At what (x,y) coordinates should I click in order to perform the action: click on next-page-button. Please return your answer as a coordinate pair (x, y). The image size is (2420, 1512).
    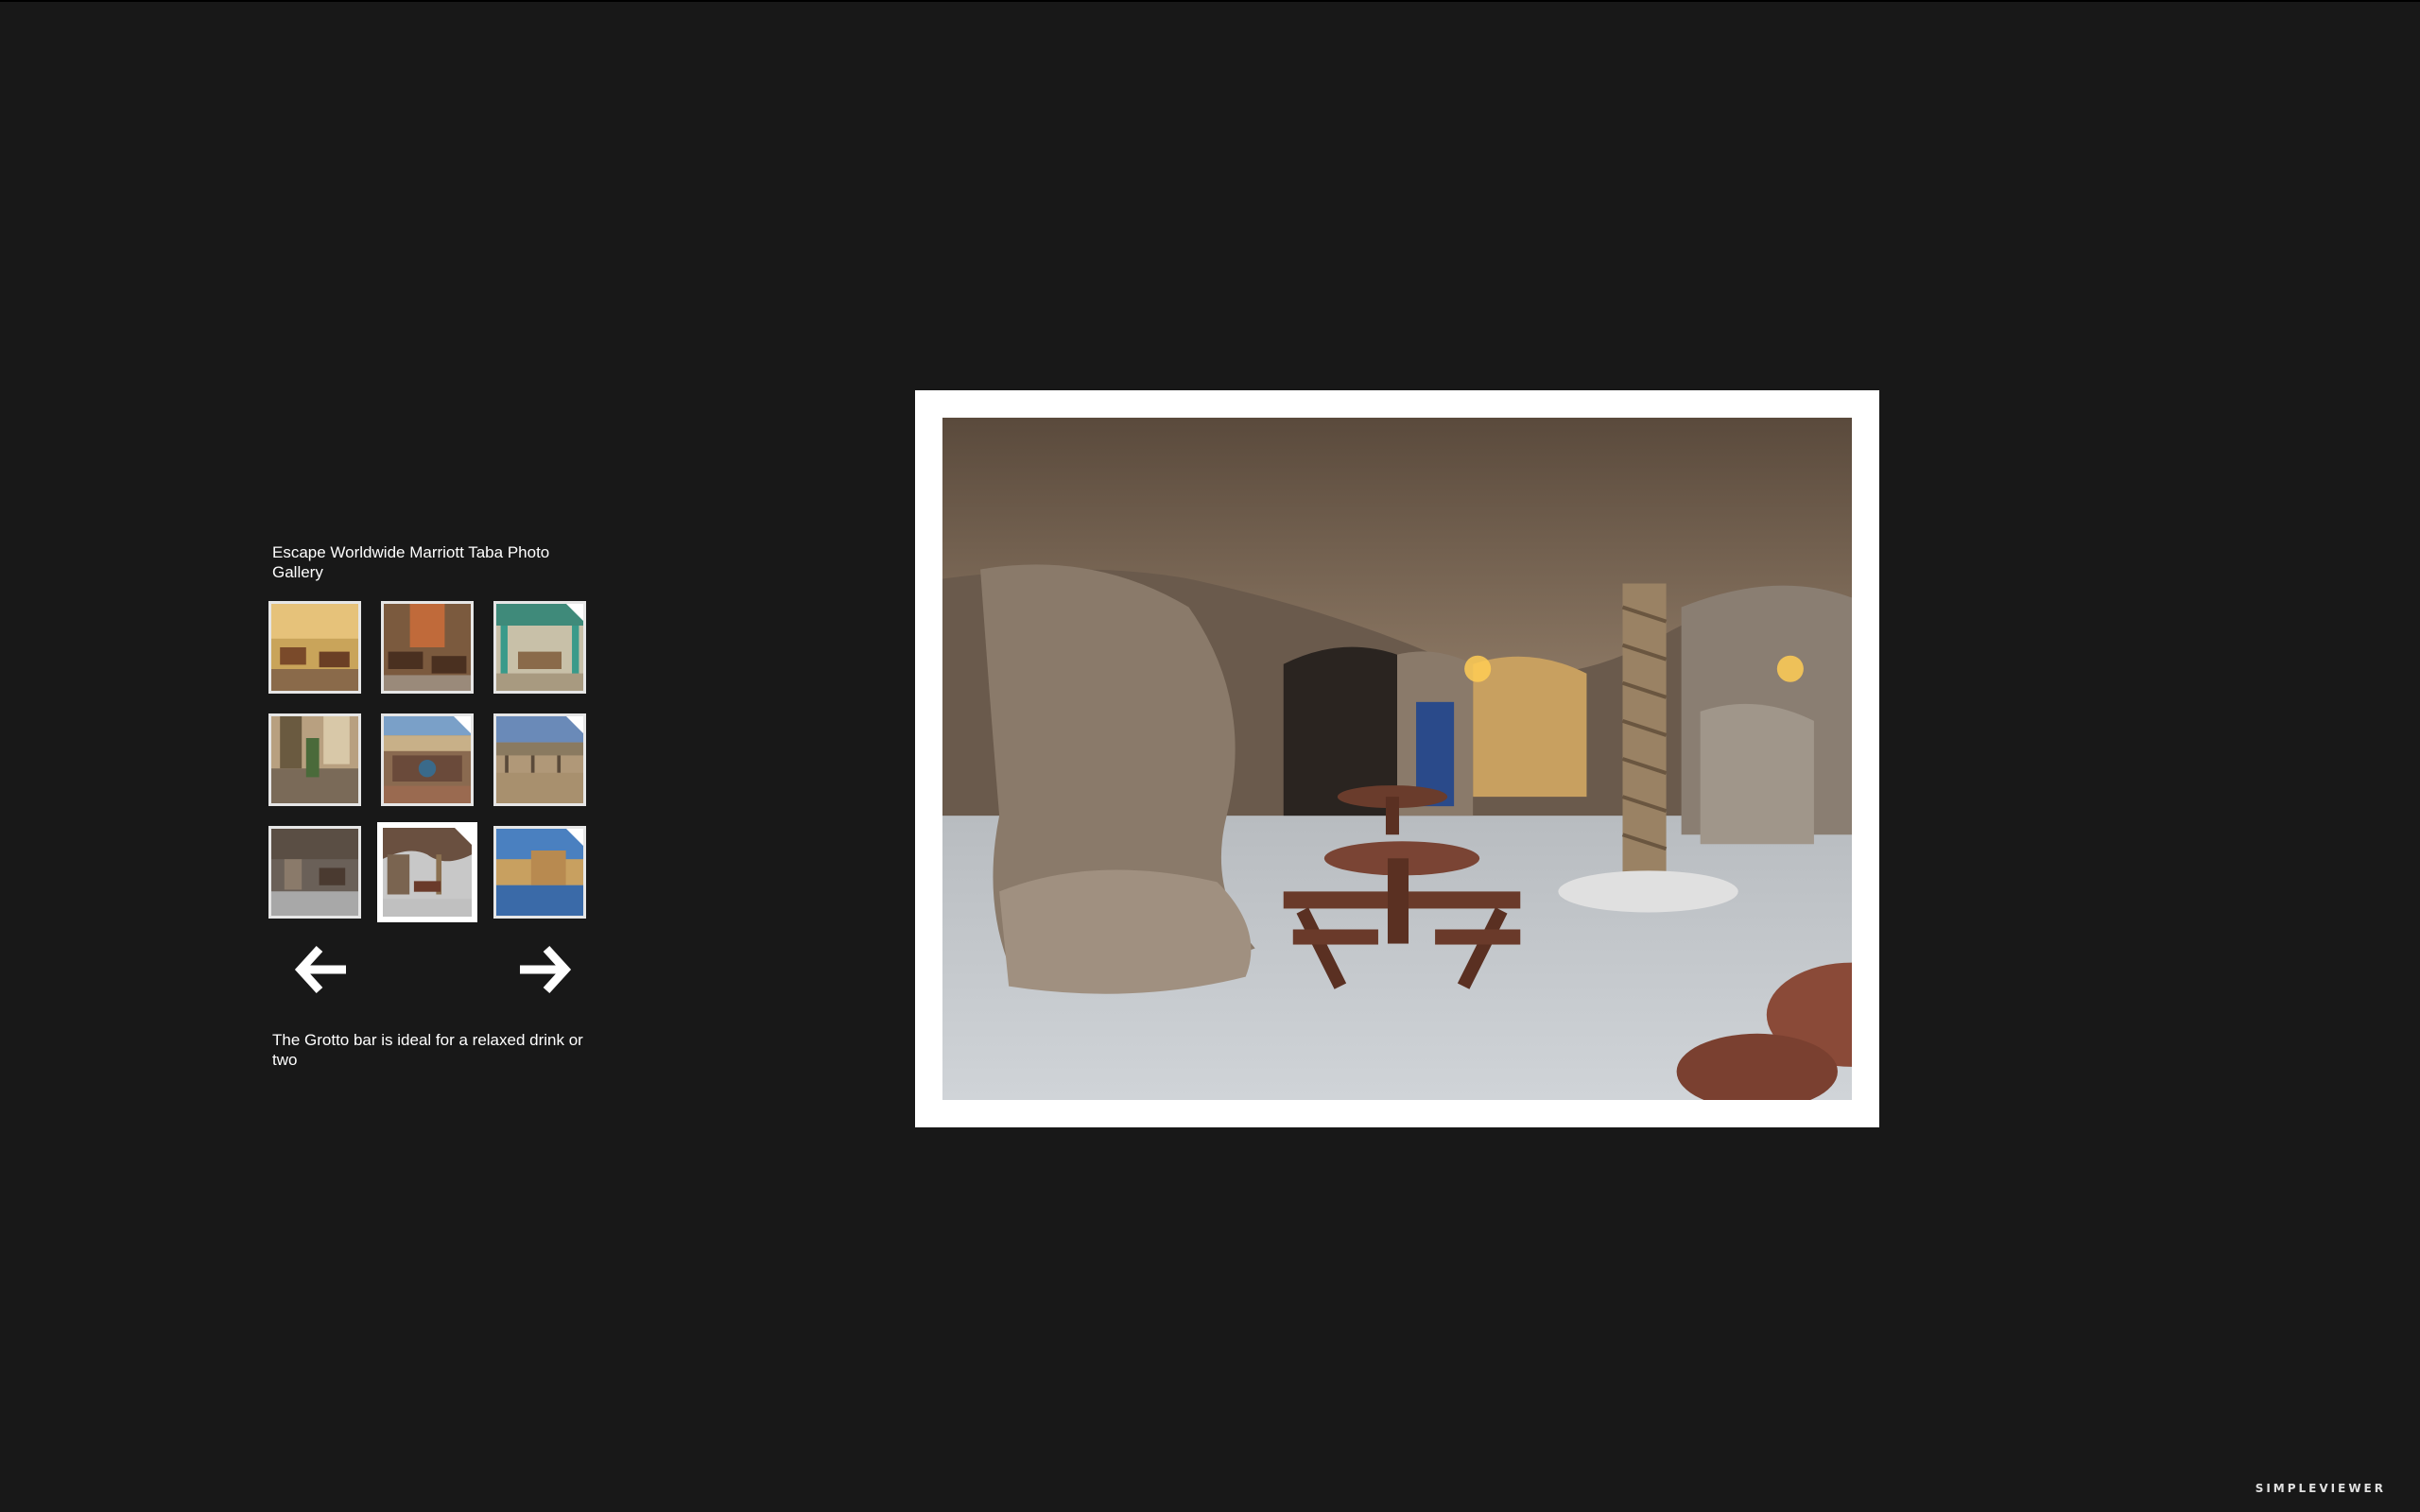
    Looking at the image, I should click on (544, 969).